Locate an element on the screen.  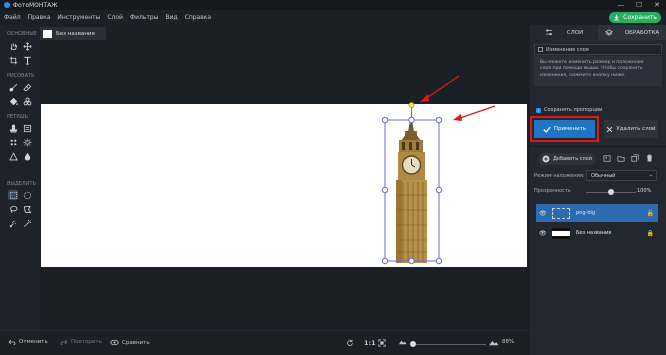
lock-icon: 🔒 is located at coordinates (650, 233).